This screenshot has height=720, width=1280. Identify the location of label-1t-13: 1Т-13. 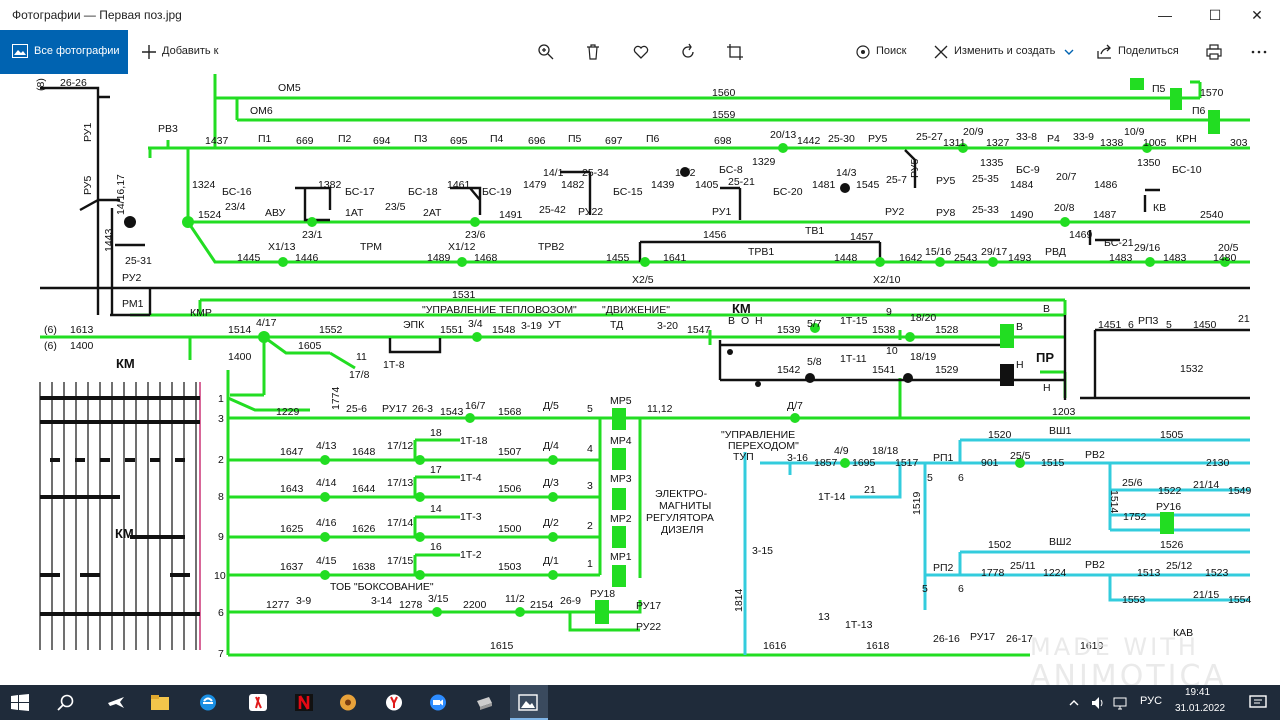
(859, 625).